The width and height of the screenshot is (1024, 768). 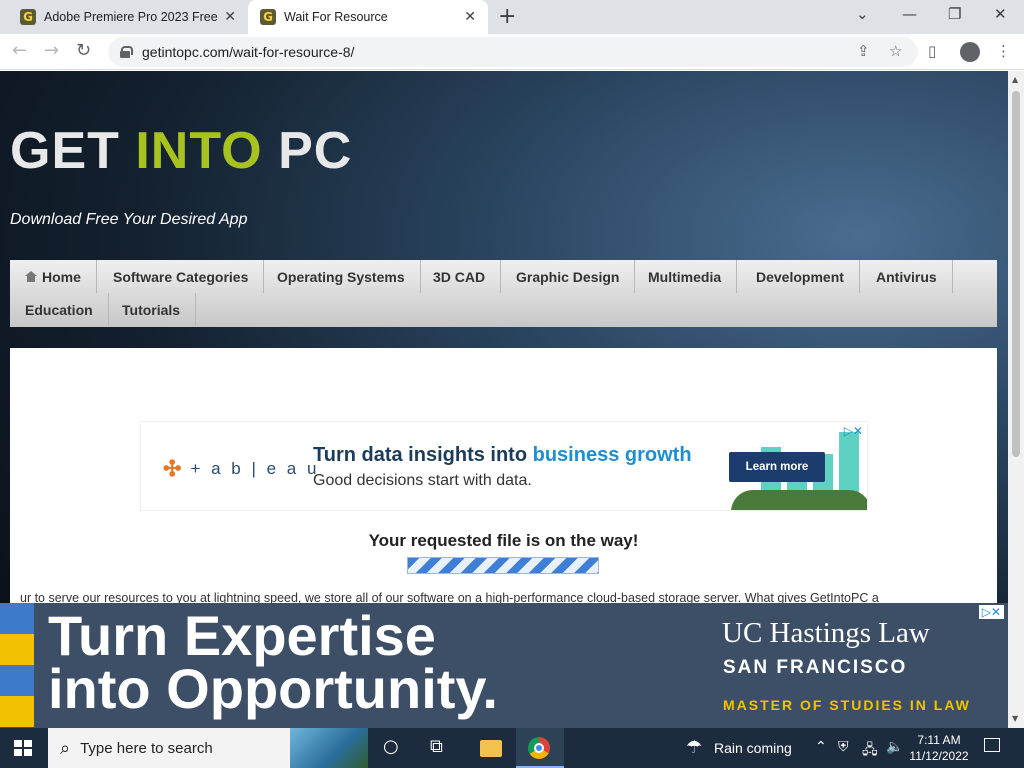 What do you see at coordinates (539, 748) in the screenshot?
I see `chrome-icon` at bounding box center [539, 748].